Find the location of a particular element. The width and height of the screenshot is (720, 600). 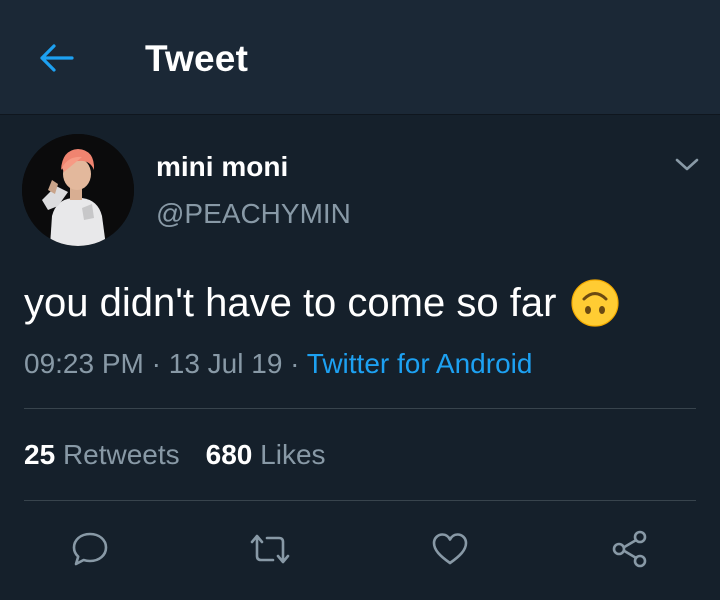

reply-icon is located at coordinates (90, 549).